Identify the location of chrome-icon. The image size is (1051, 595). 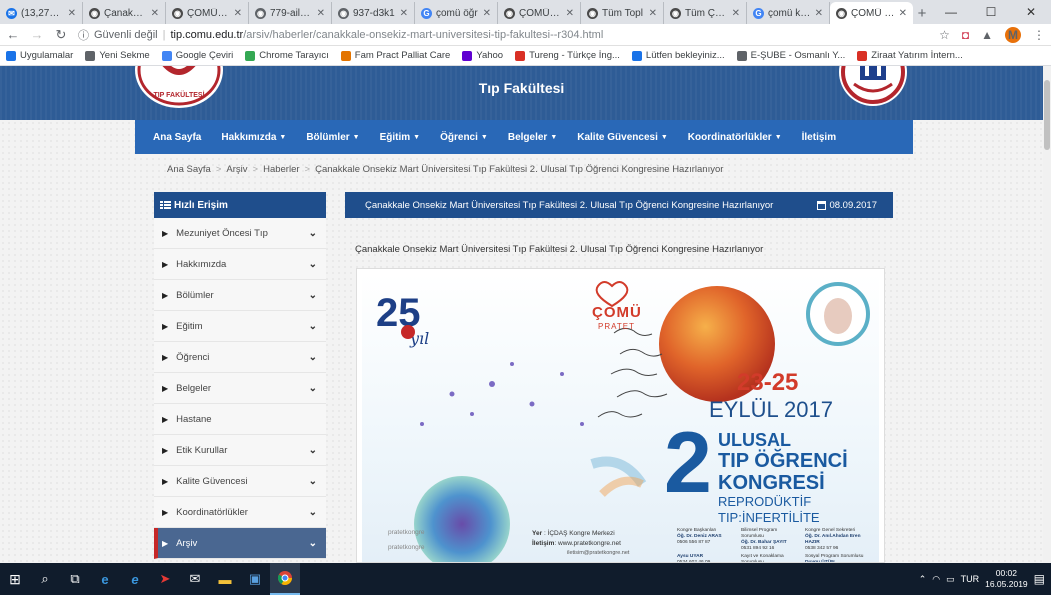
(285, 579).